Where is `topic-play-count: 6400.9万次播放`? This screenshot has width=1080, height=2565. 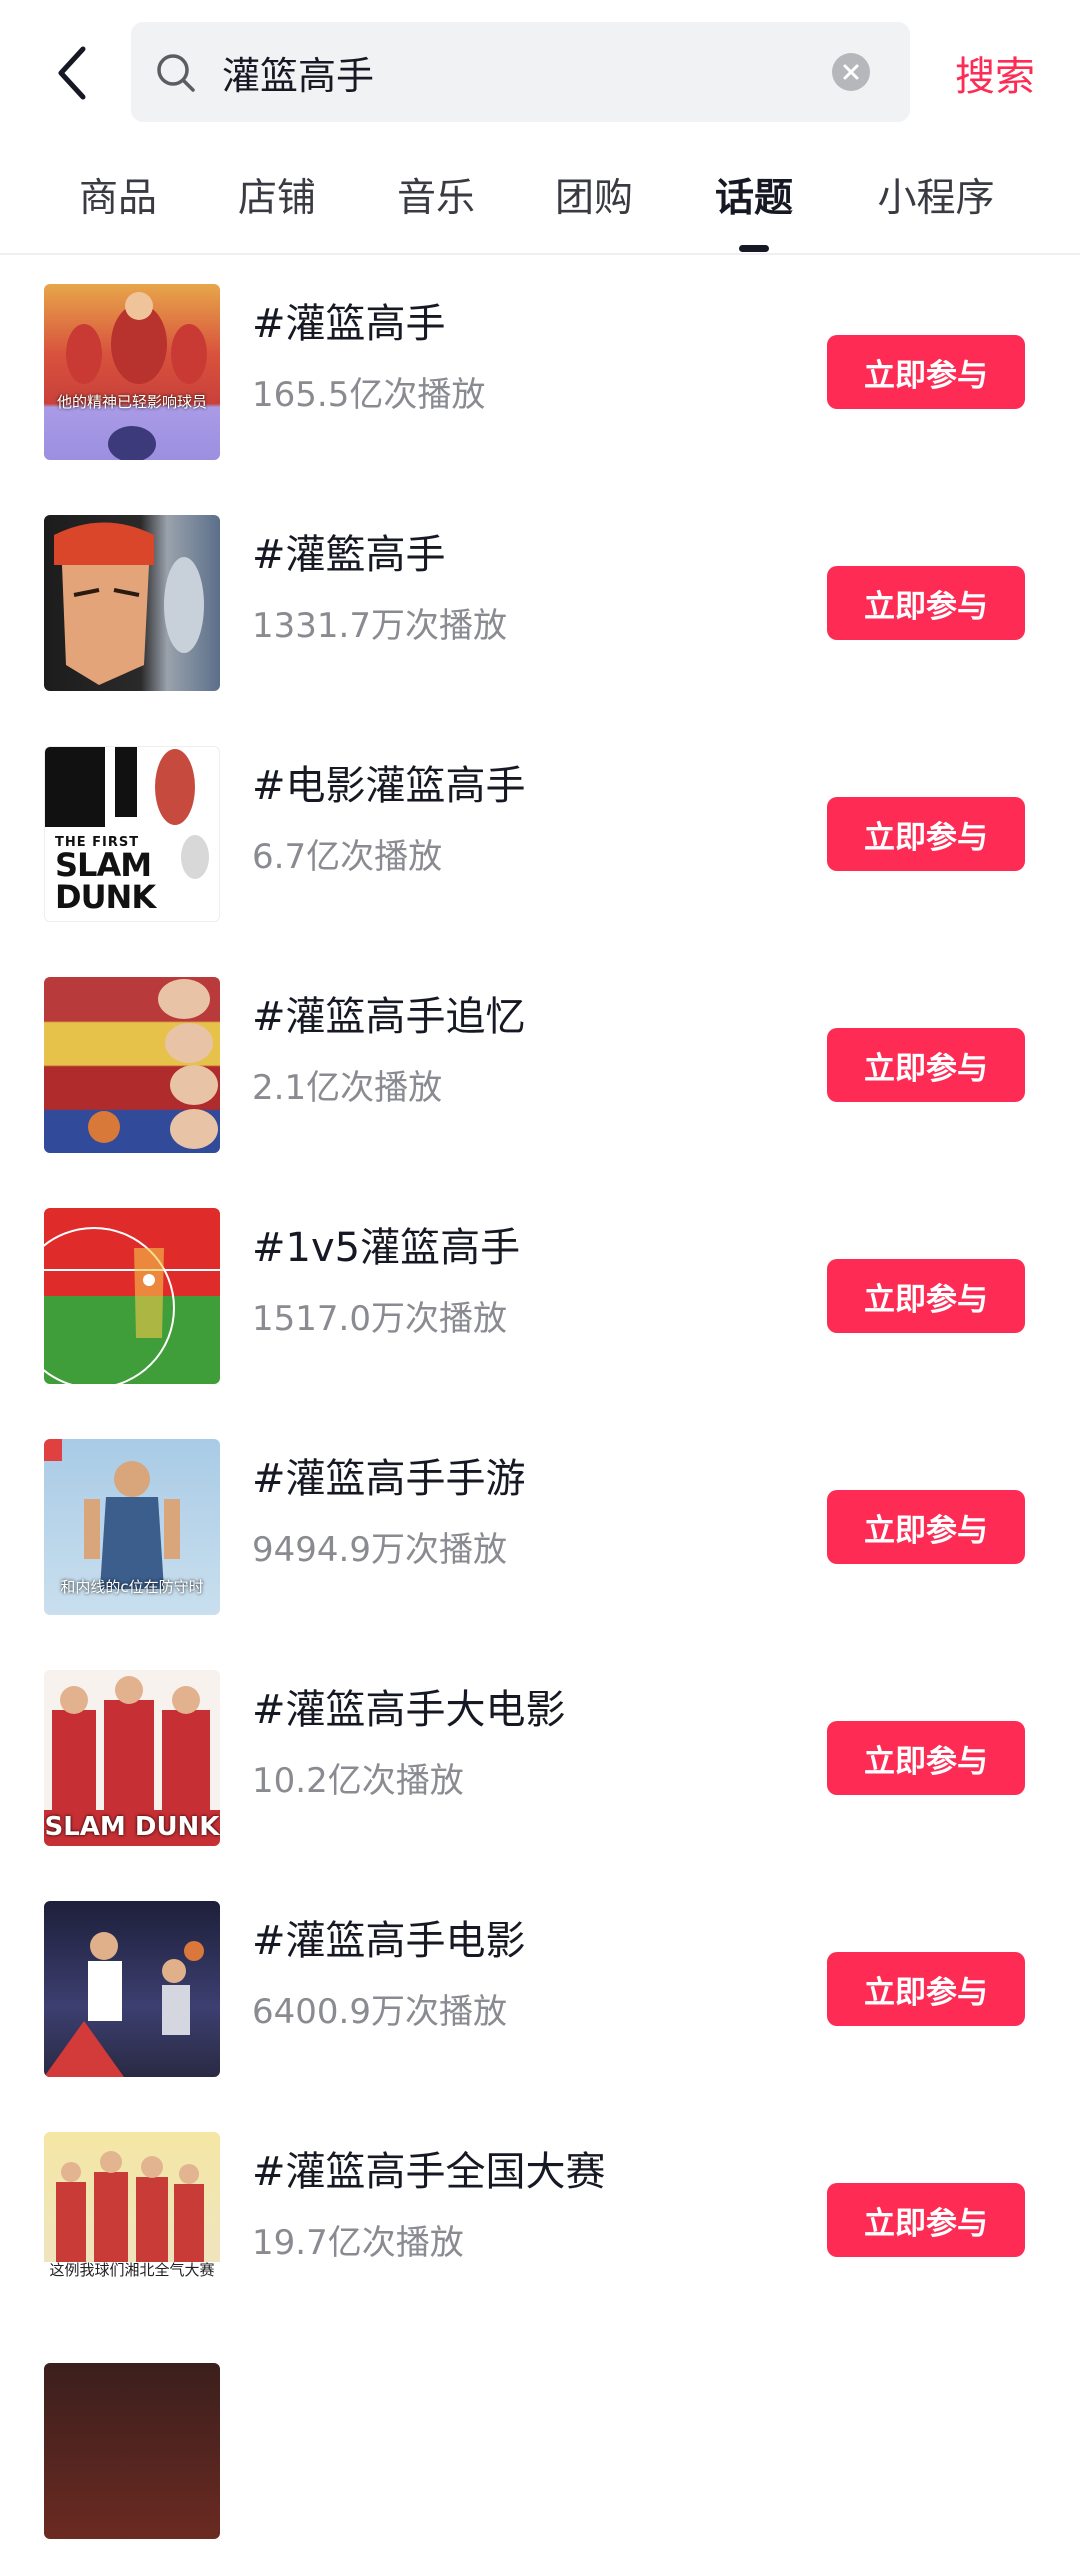 topic-play-count: 6400.9万次播放 is located at coordinates (379, 2012).